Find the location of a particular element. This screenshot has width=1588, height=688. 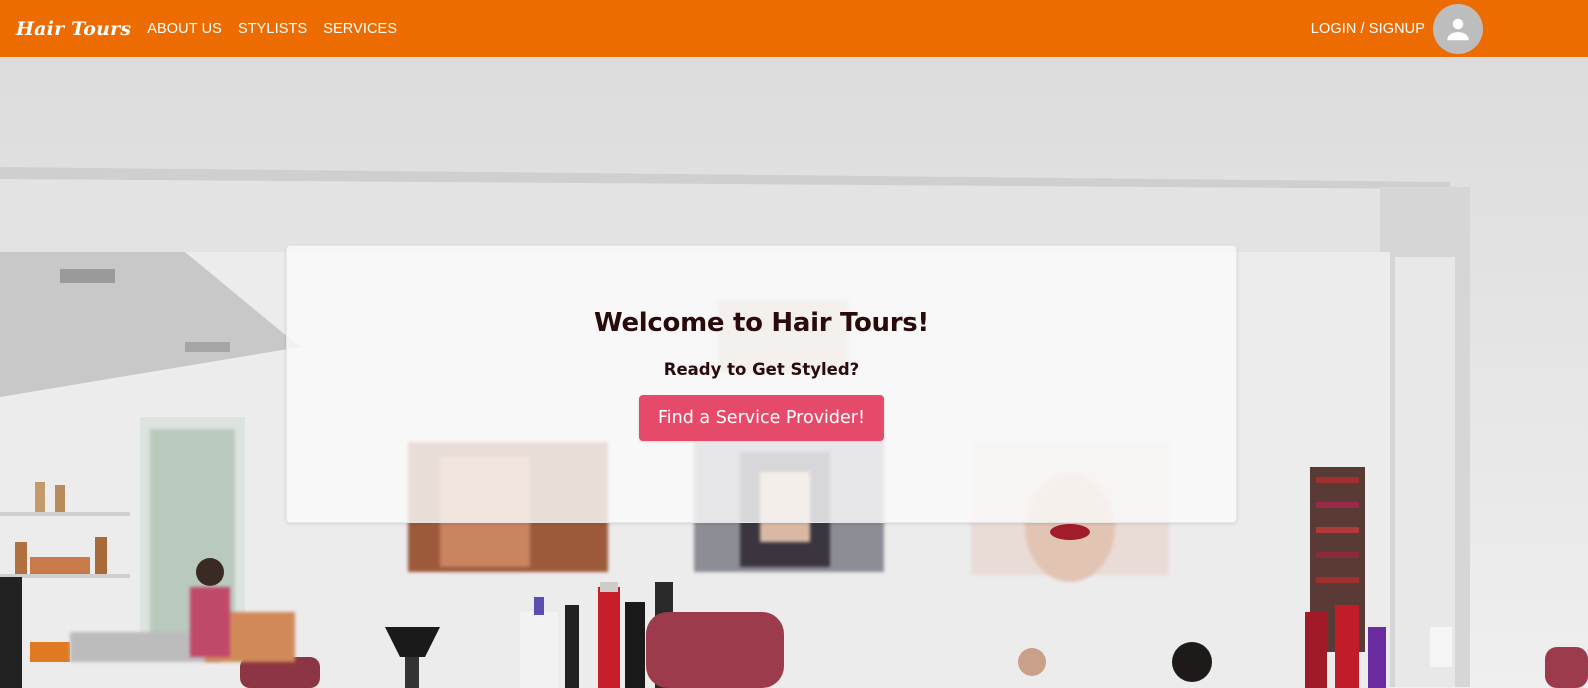

account-circle-icon is located at coordinates (1458, 29).